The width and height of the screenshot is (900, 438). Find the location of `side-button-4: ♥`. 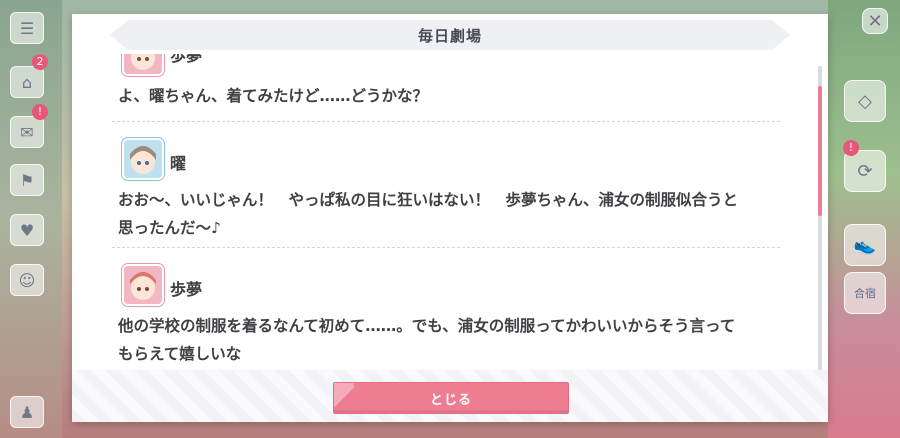

side-button-4: ♥ is located at coordinates (27, 230).